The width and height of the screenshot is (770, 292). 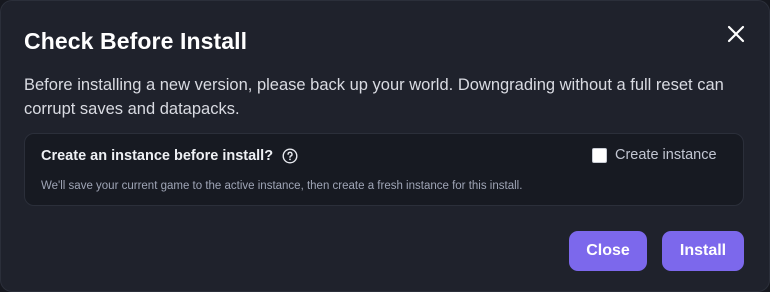 What do you see at coordinates (736, 34) in the screenshot?
I see `close-icon` at bounding box center [736, 34].